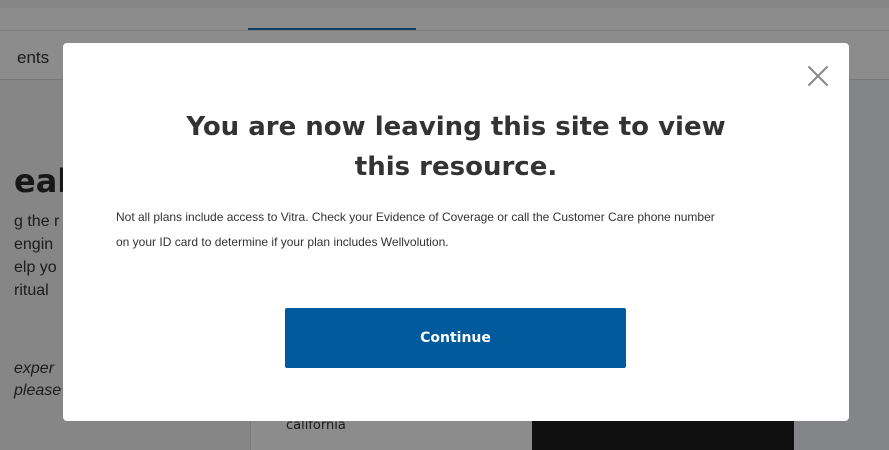  What do you see at coordinates (456, 127) in the screenshot?
I see `modal-title-line: You are now leaving this site to view` at bounding box center [456, 127].